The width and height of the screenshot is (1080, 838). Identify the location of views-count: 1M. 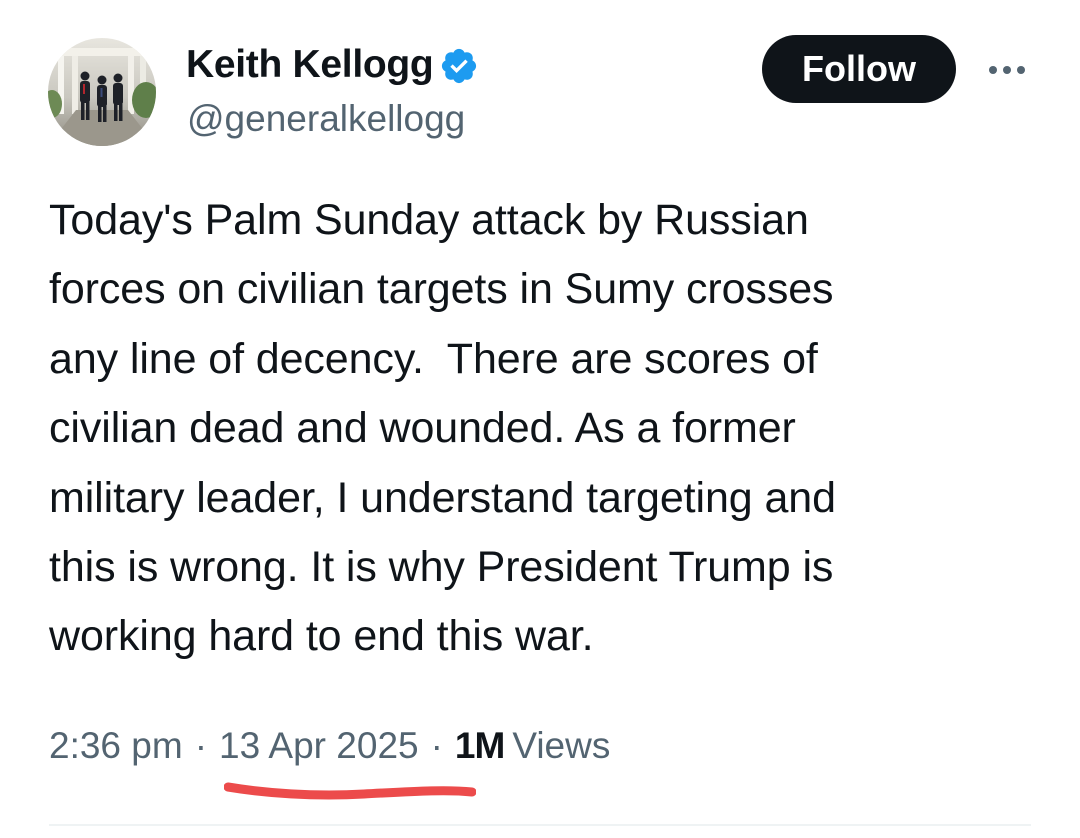
(479, 745).